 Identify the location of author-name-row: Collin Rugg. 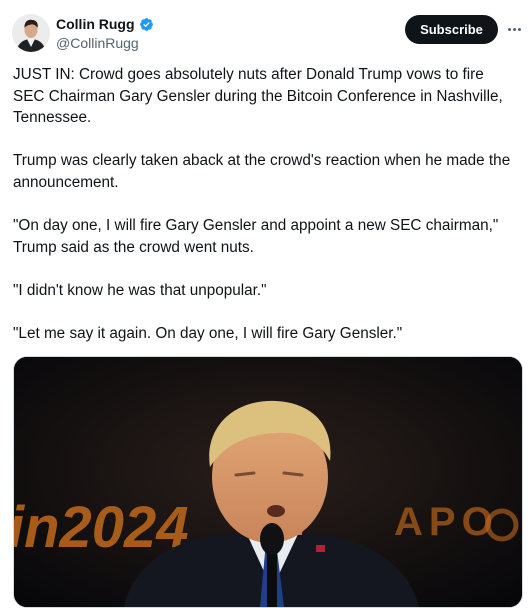
(105, 24).